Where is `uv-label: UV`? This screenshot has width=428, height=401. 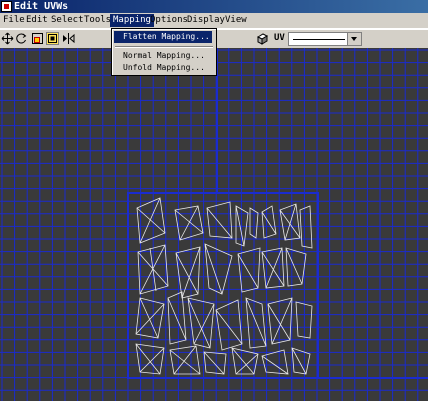
uv-label: UV is located at coordinates (279, 38).